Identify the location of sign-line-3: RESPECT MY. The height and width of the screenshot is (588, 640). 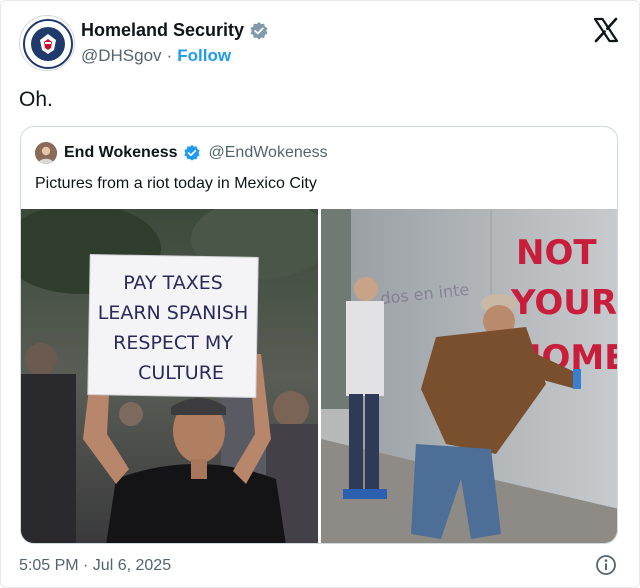
(173, 343).